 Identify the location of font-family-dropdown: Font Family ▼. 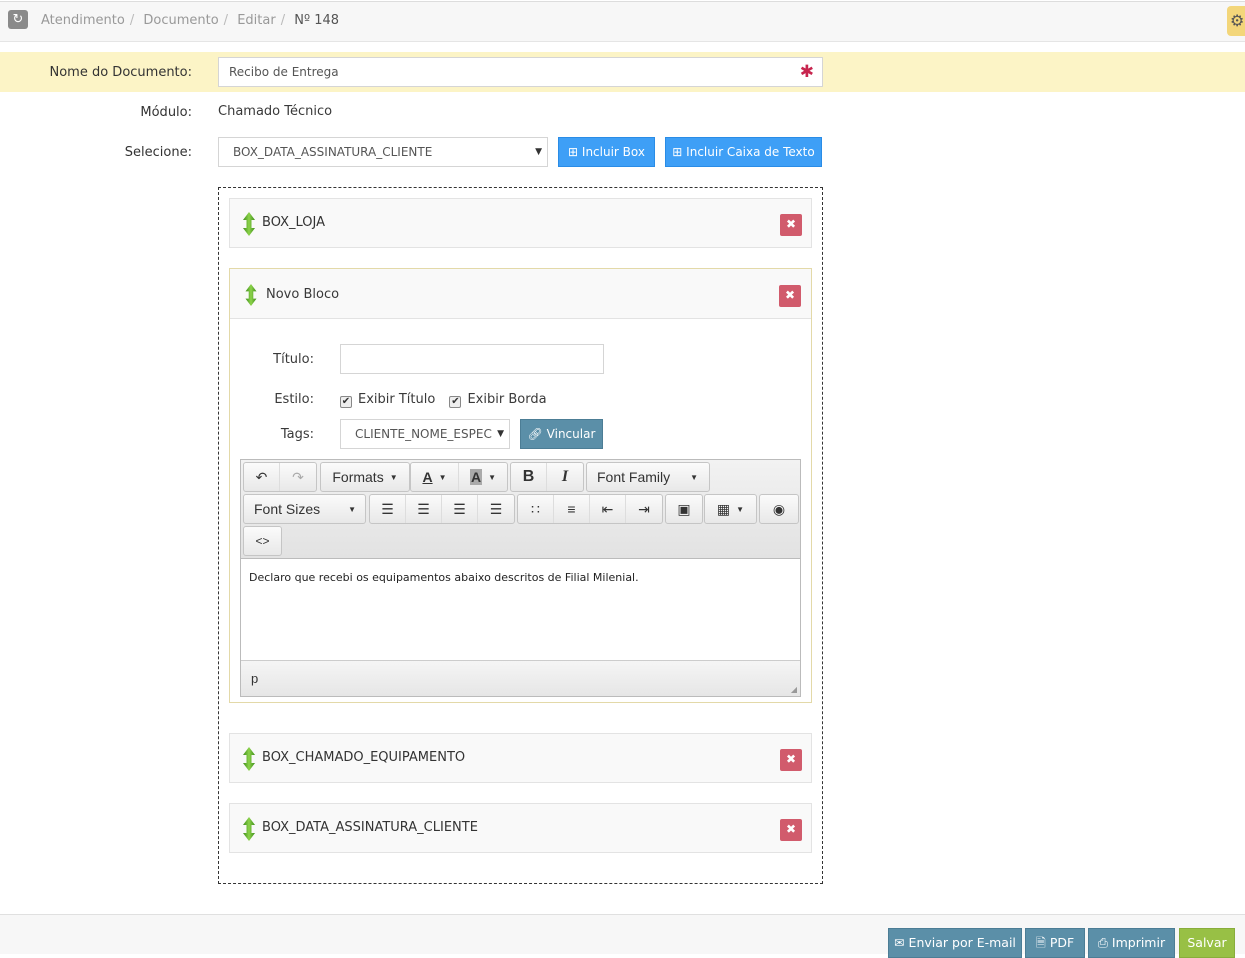
(648, 477).